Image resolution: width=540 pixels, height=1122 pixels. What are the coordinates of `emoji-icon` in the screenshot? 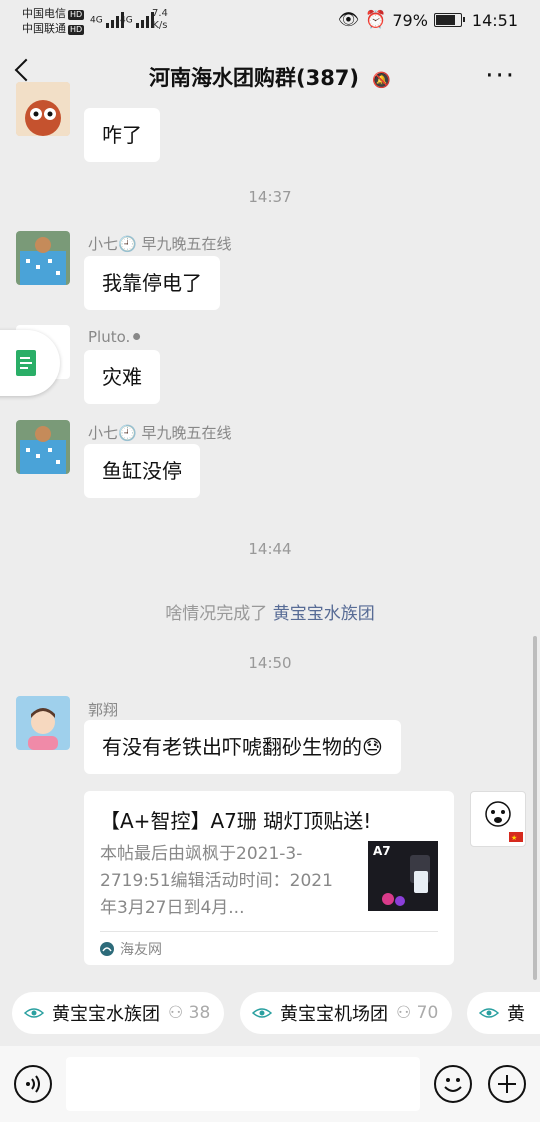 It's located at (453, 1084).